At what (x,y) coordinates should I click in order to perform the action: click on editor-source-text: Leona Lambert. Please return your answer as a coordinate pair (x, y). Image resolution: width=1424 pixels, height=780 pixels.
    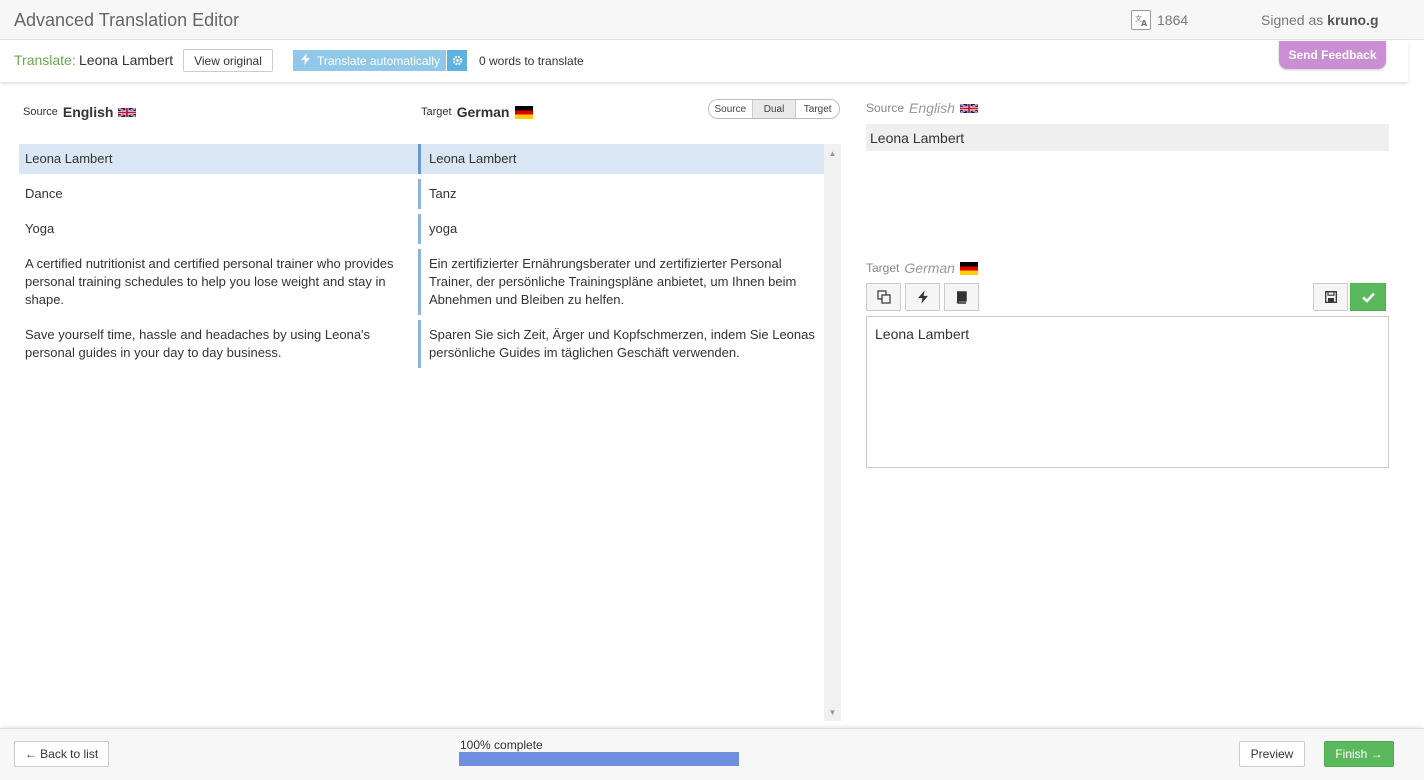
    Looking at the image, I should click on (1127, 137).